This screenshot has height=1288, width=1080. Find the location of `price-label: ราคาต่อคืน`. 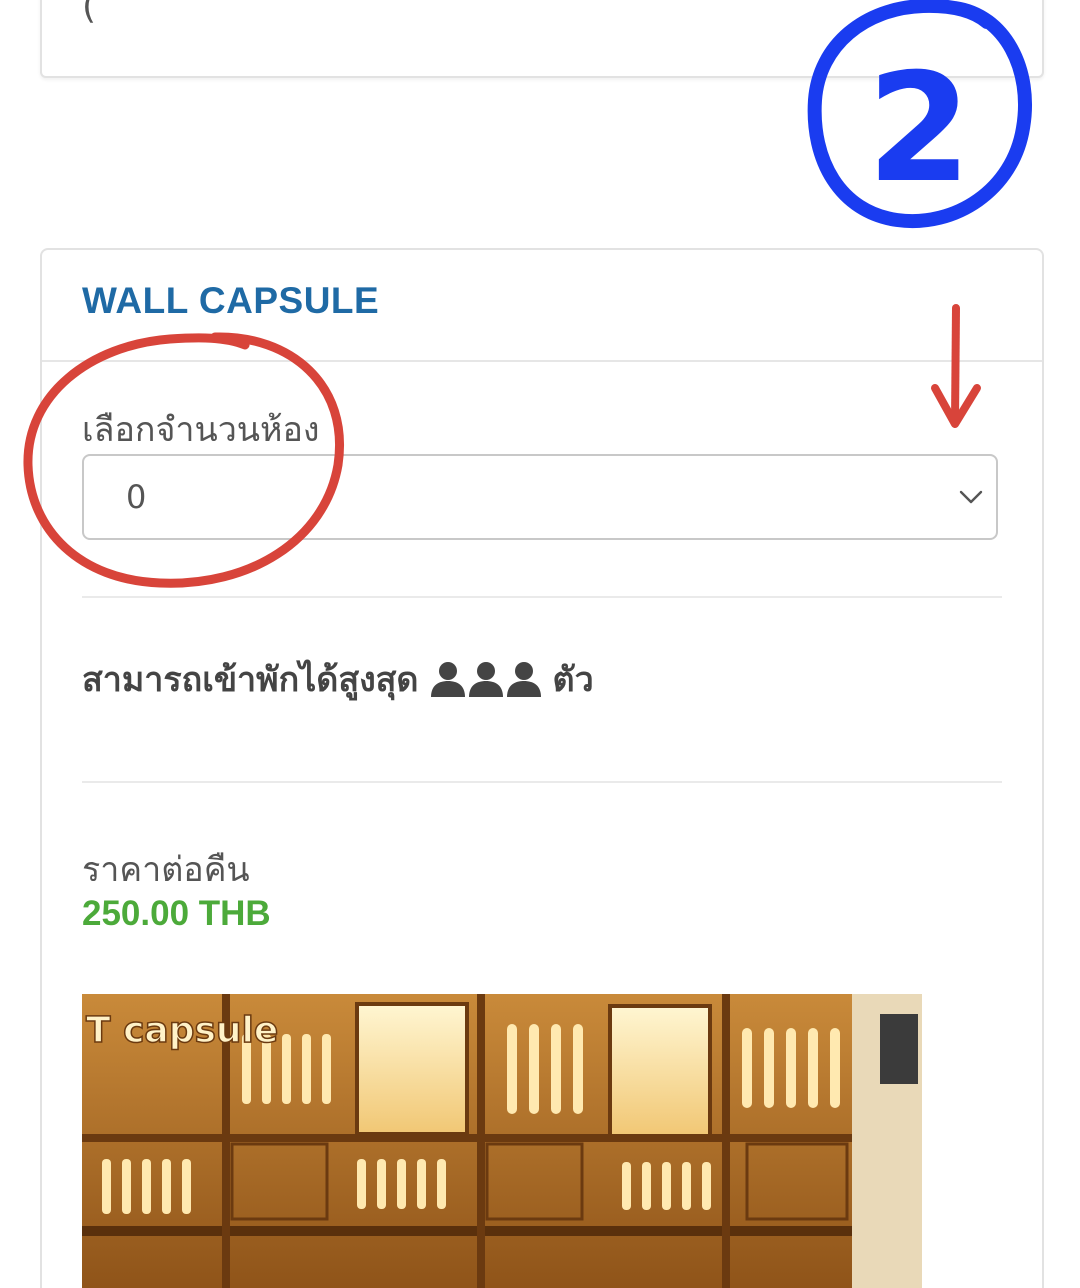

price-label: ราคาต่อคืน is located at coordinates (166, 870).